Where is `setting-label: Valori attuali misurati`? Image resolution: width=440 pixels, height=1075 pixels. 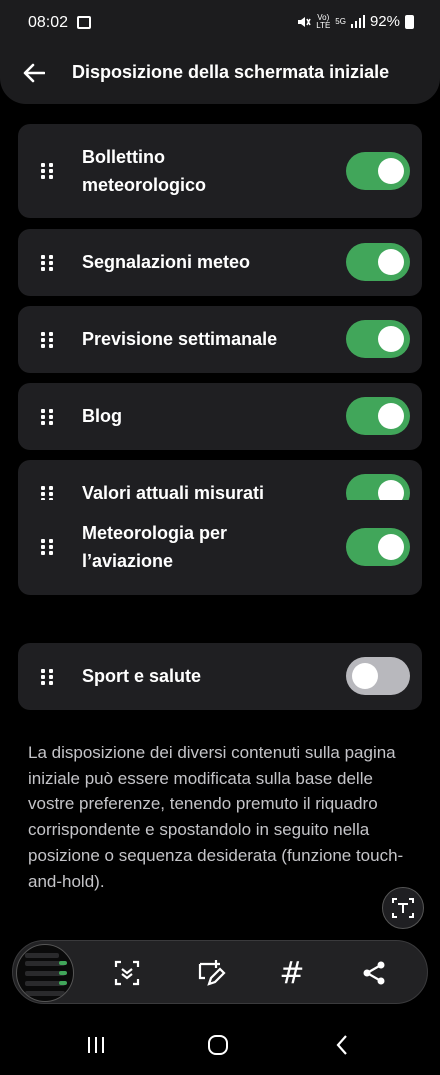
setting-label: Valori attuali misurati is located at coordinates (173, 491).